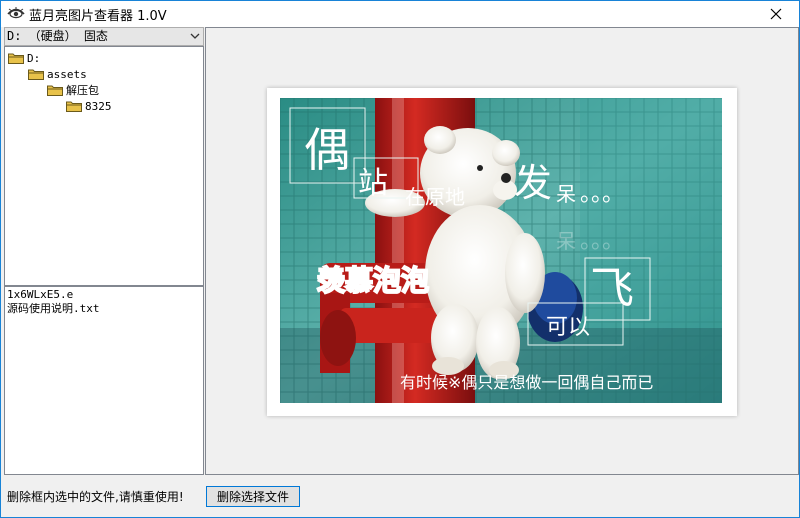 Image resolution: width=800 pixels, height=518 pixels. I want to click on drive-select: D: （硬盘） 固态, so click(104, 36).